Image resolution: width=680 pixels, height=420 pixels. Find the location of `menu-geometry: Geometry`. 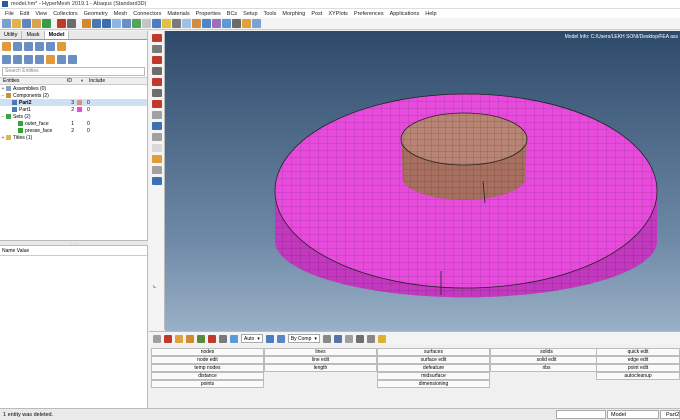

menu-geometry: Geometry is located at coordinates (96, 14).